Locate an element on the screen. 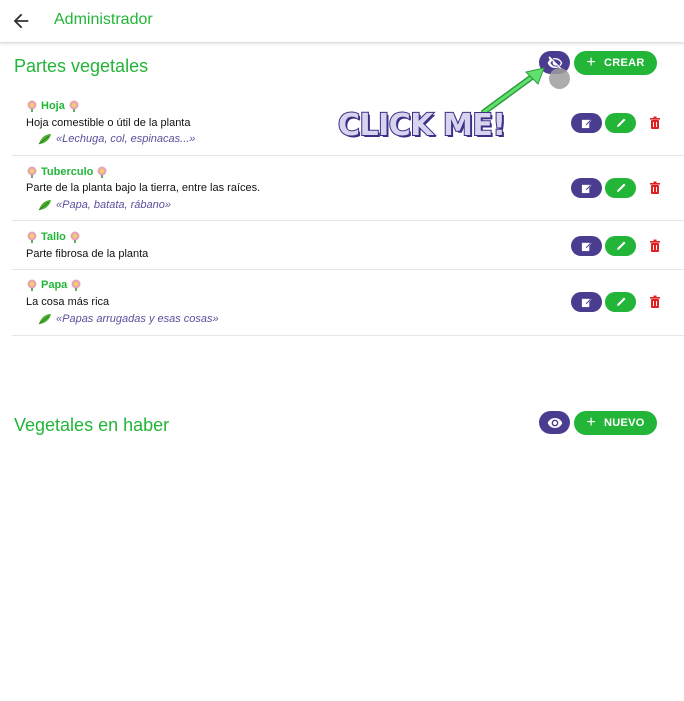 The image size is (684, 701). click-ripple is located at coordinates (559, 78).